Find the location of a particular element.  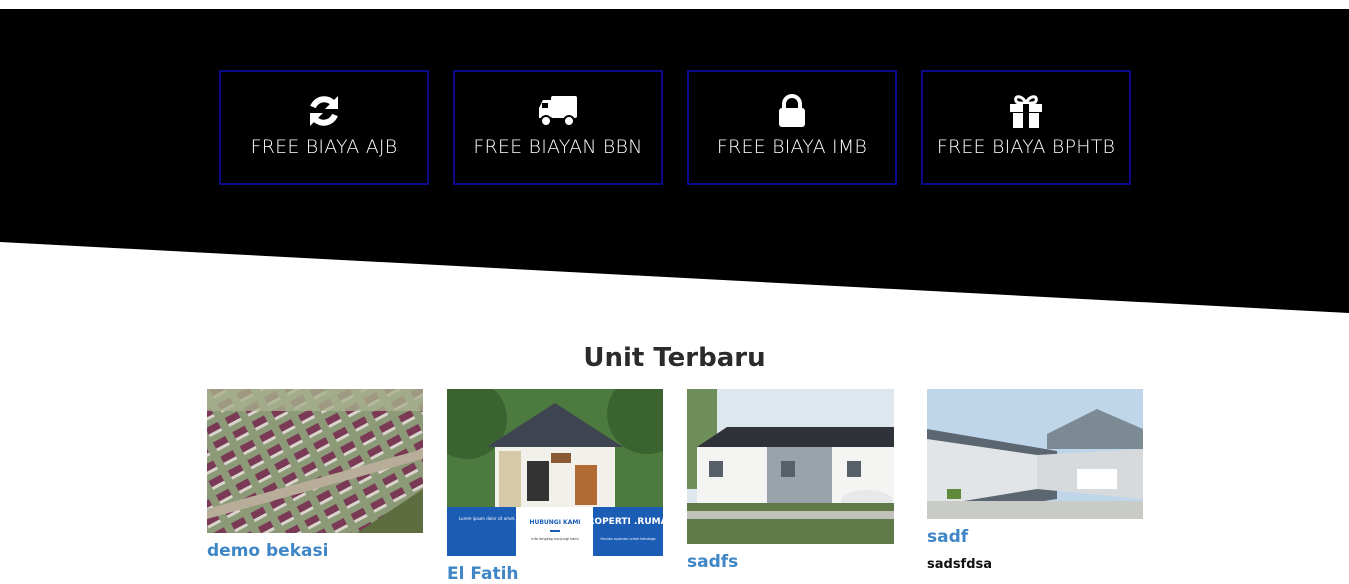

unit-title: El Fatih is located at coordinates (555, 574).